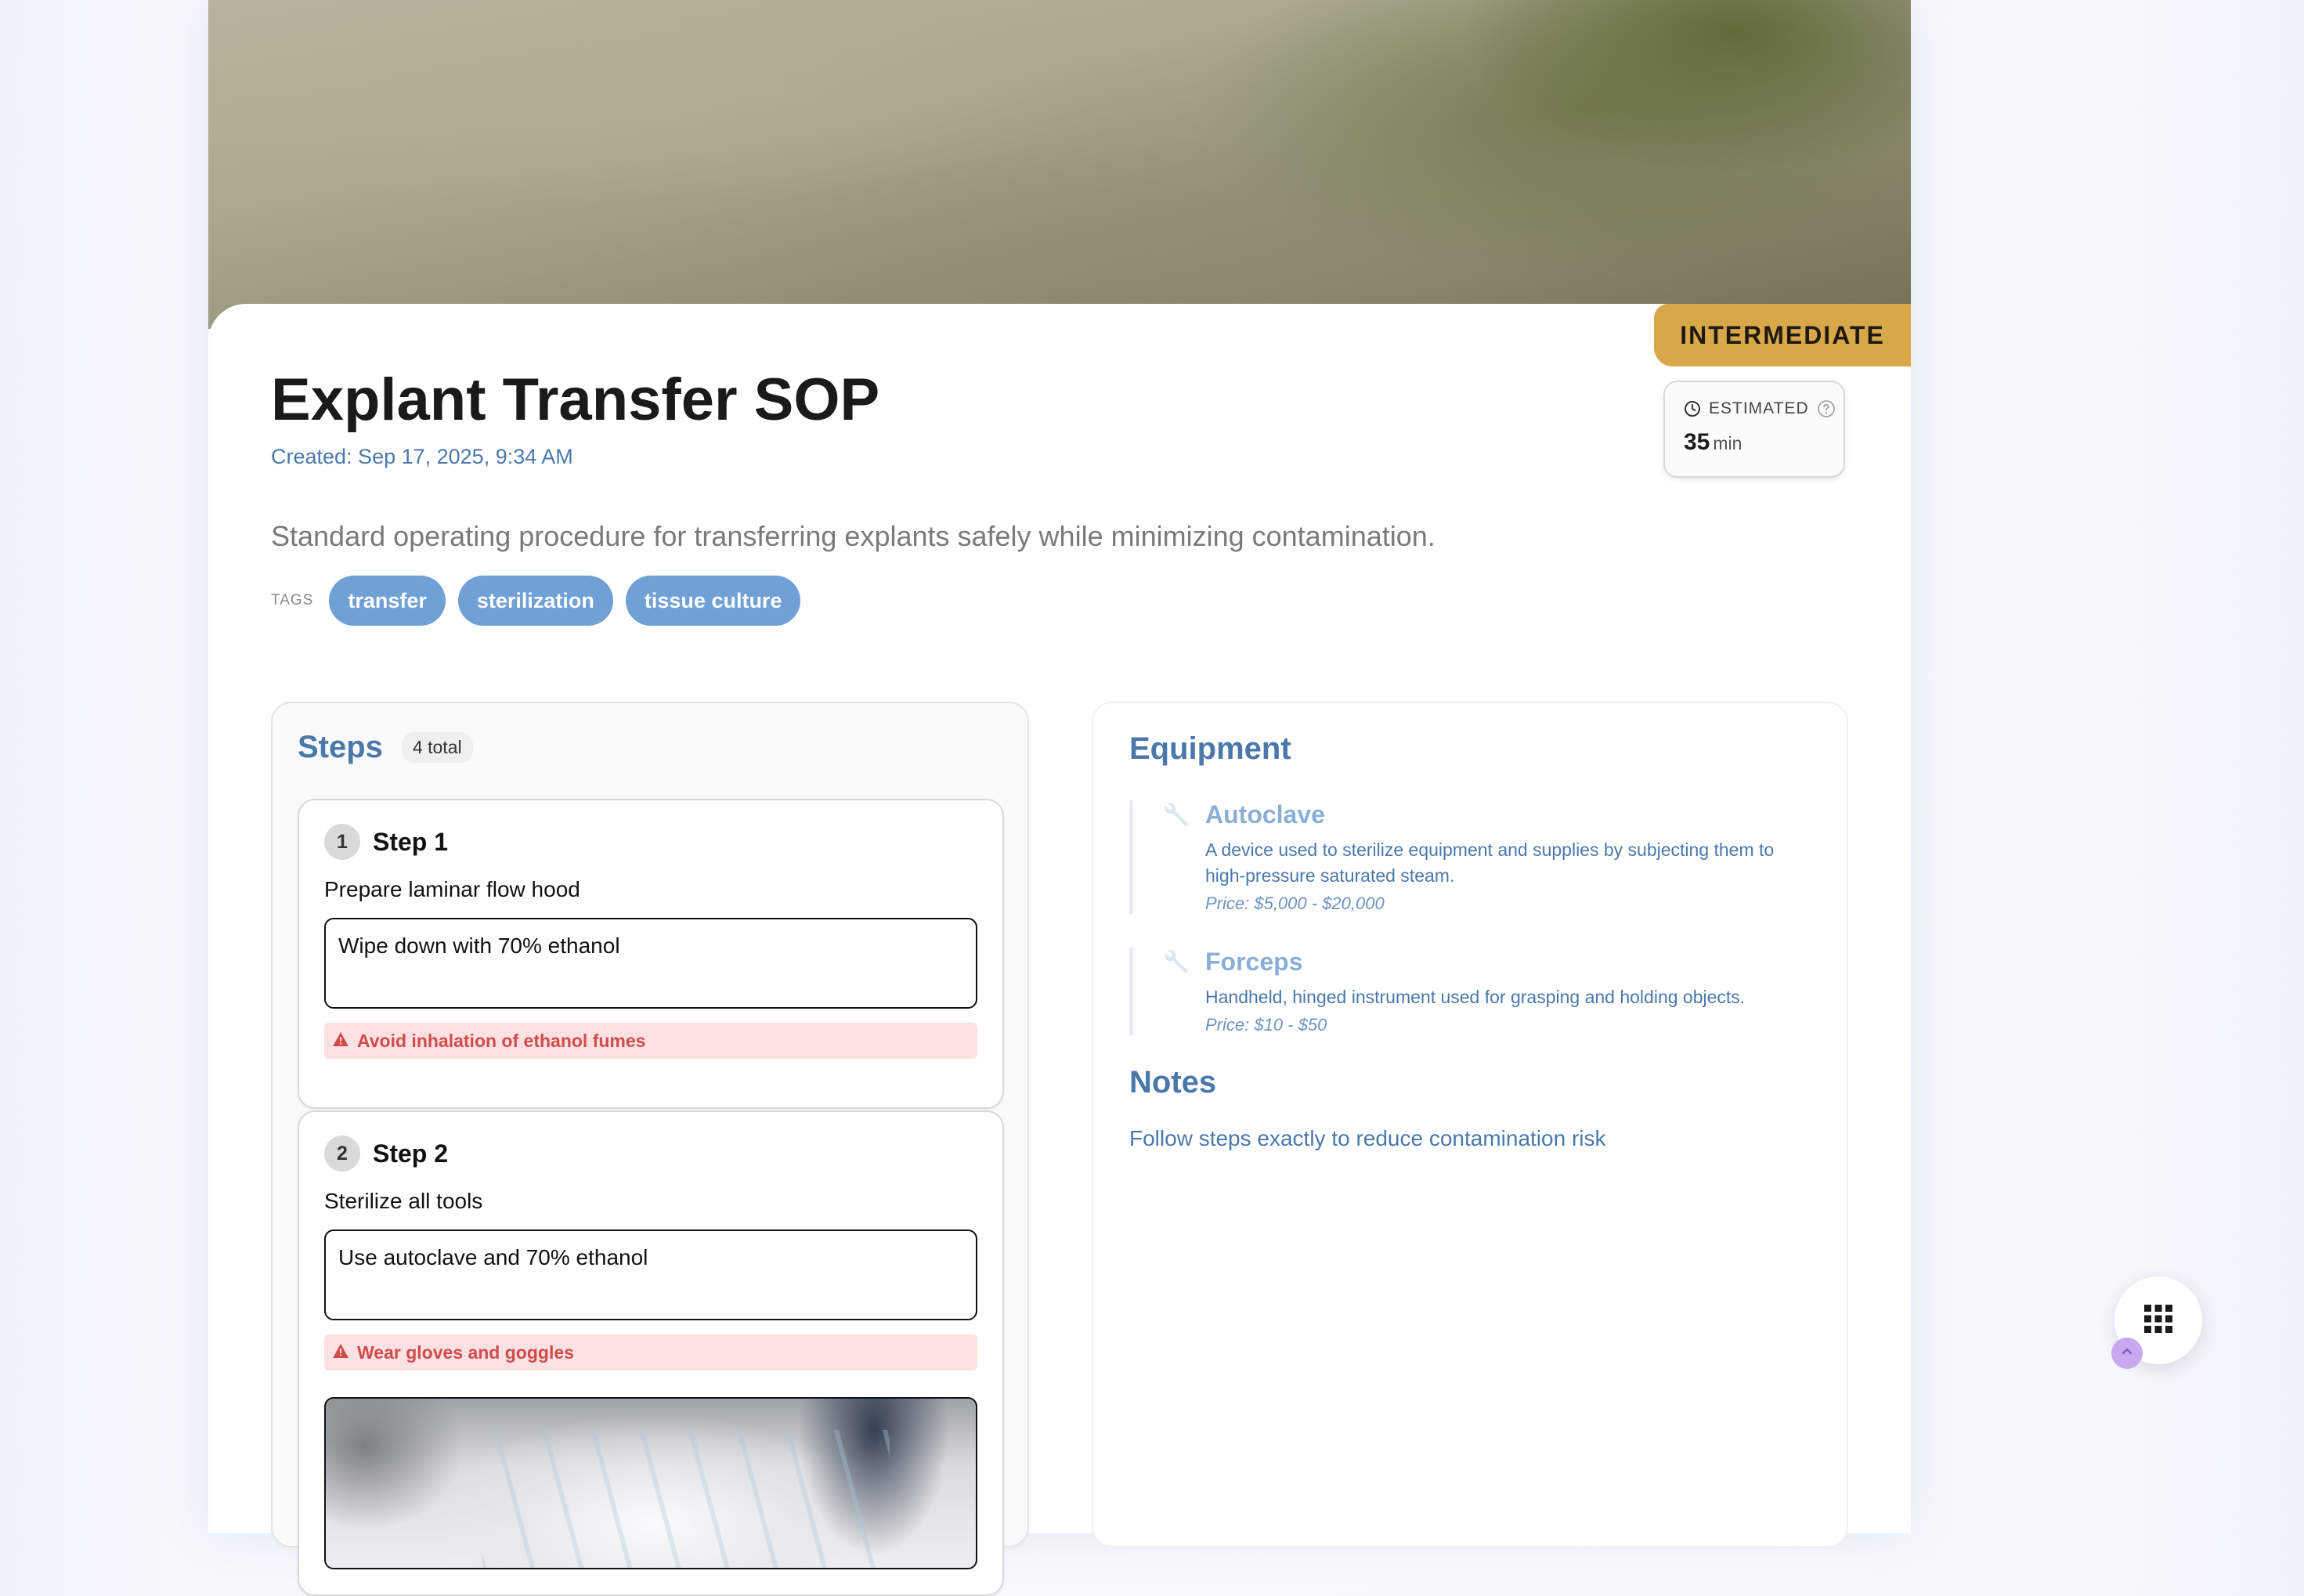 This screenshot has width=2304, height=1596. What do you see at coordinates (1697, 442) in the screenshot?
I see `estimated-minutes: 35` at bounding box center [1697, 442].